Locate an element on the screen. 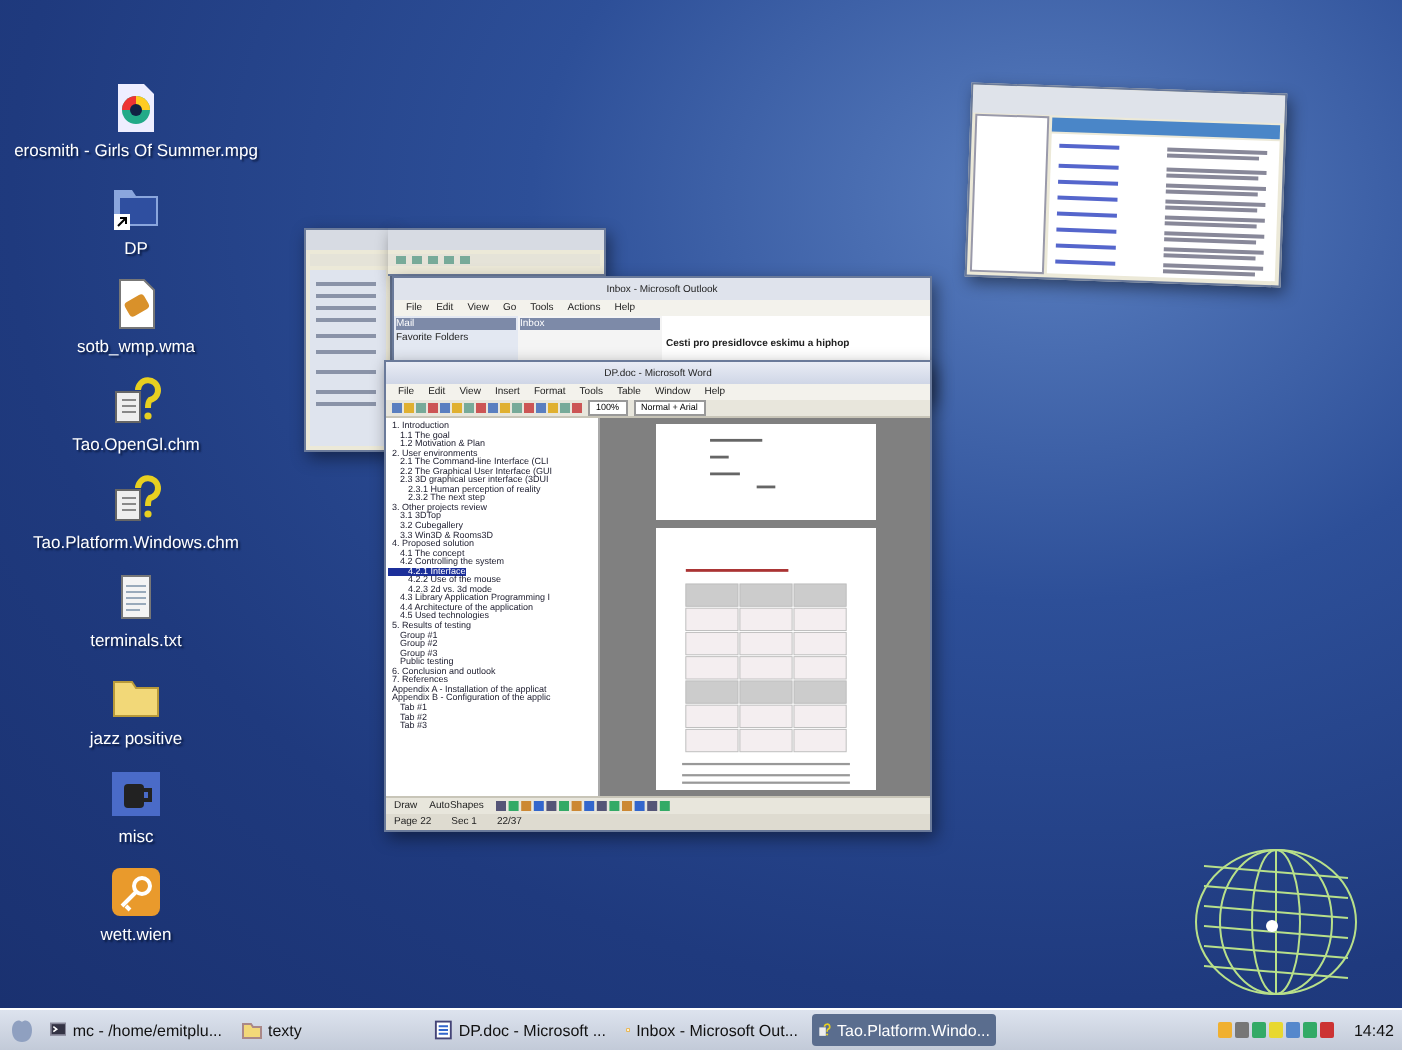 This screenshot has height=1050, width=1402. drawing-toolbar-icons-drawing is located at coordinates (585, 806).